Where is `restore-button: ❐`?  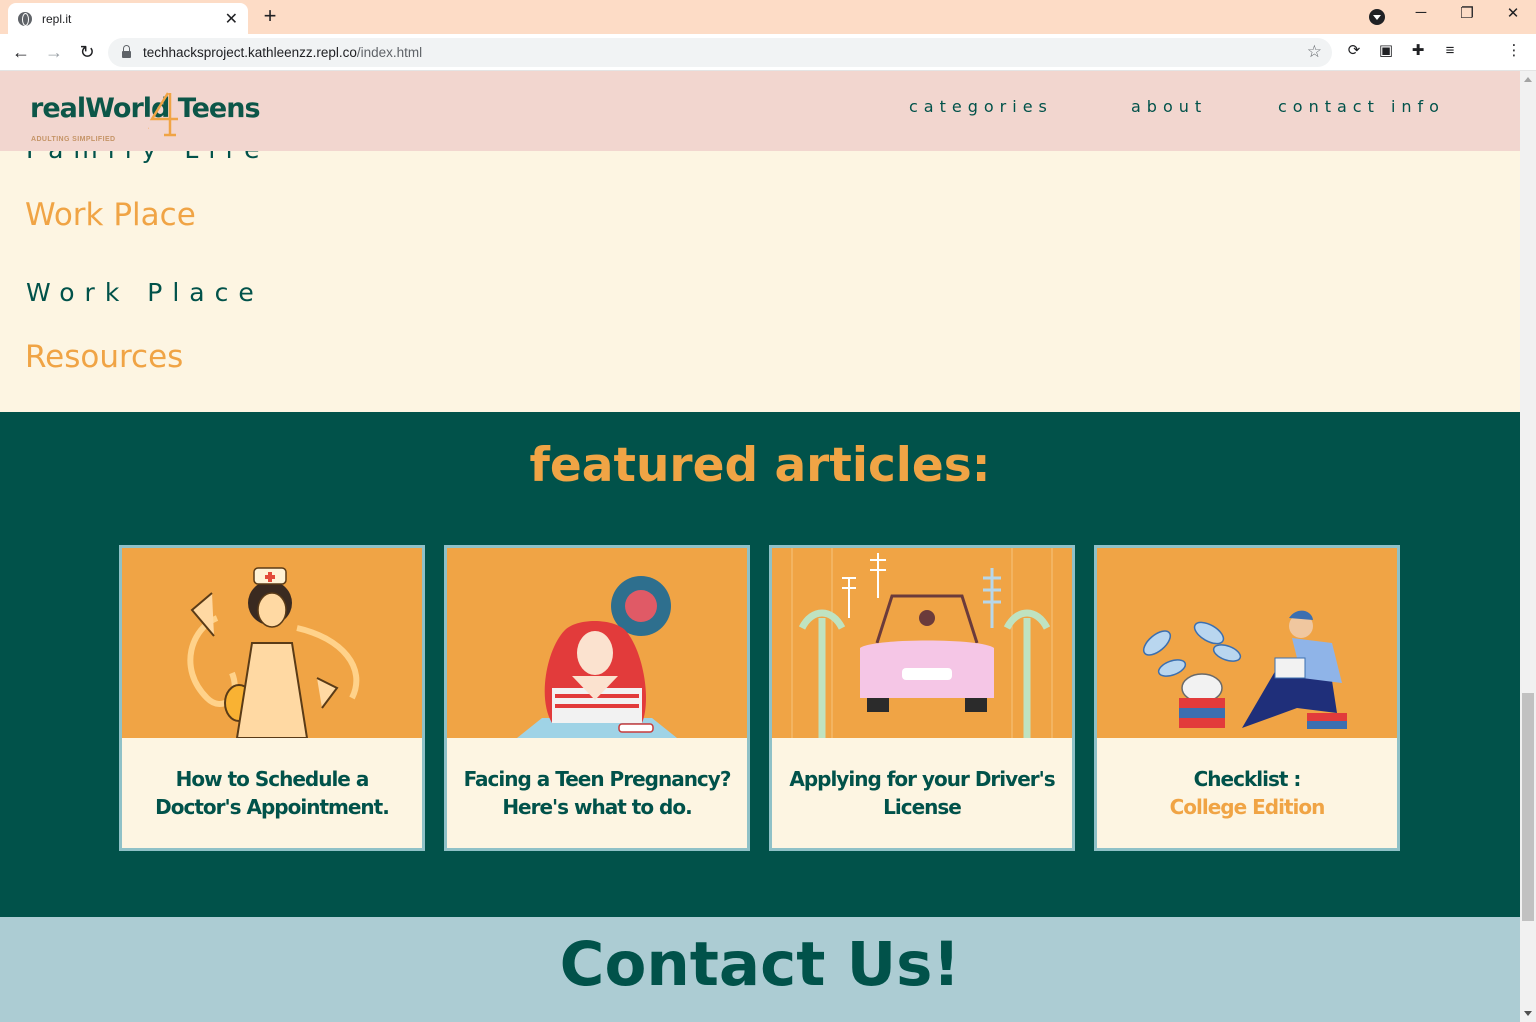
restore-button: ❐ is located at coordinates (1467, 13).